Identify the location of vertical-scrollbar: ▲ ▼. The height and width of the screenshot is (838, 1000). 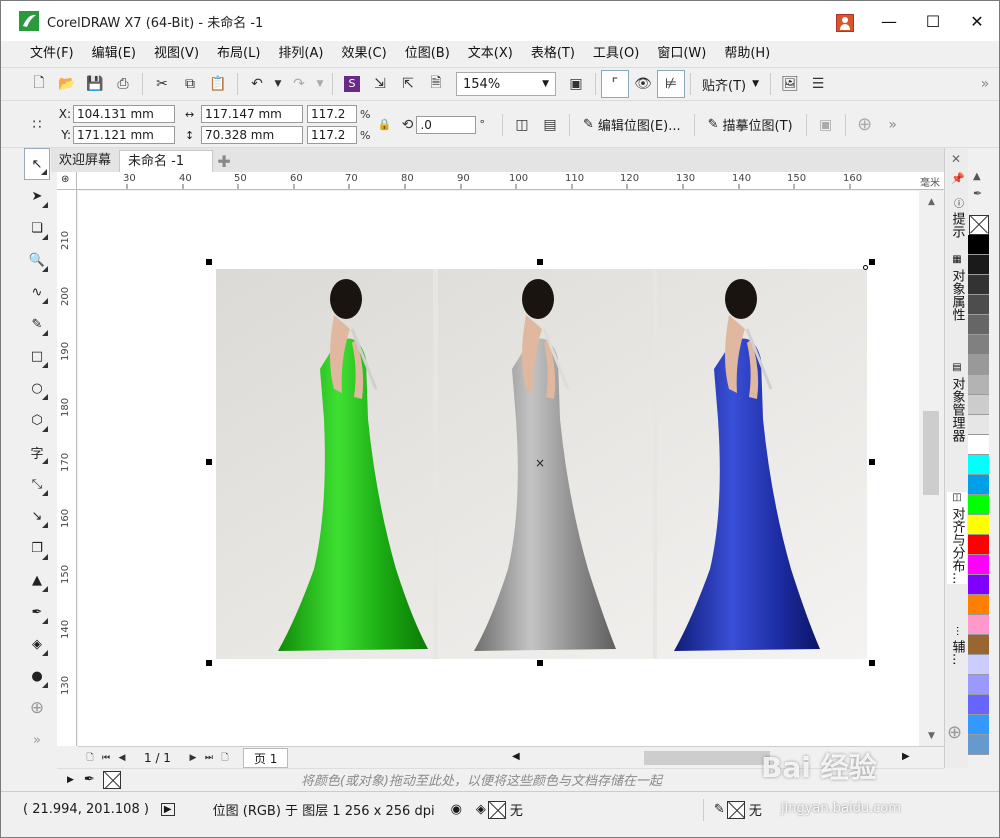
(931, 468).